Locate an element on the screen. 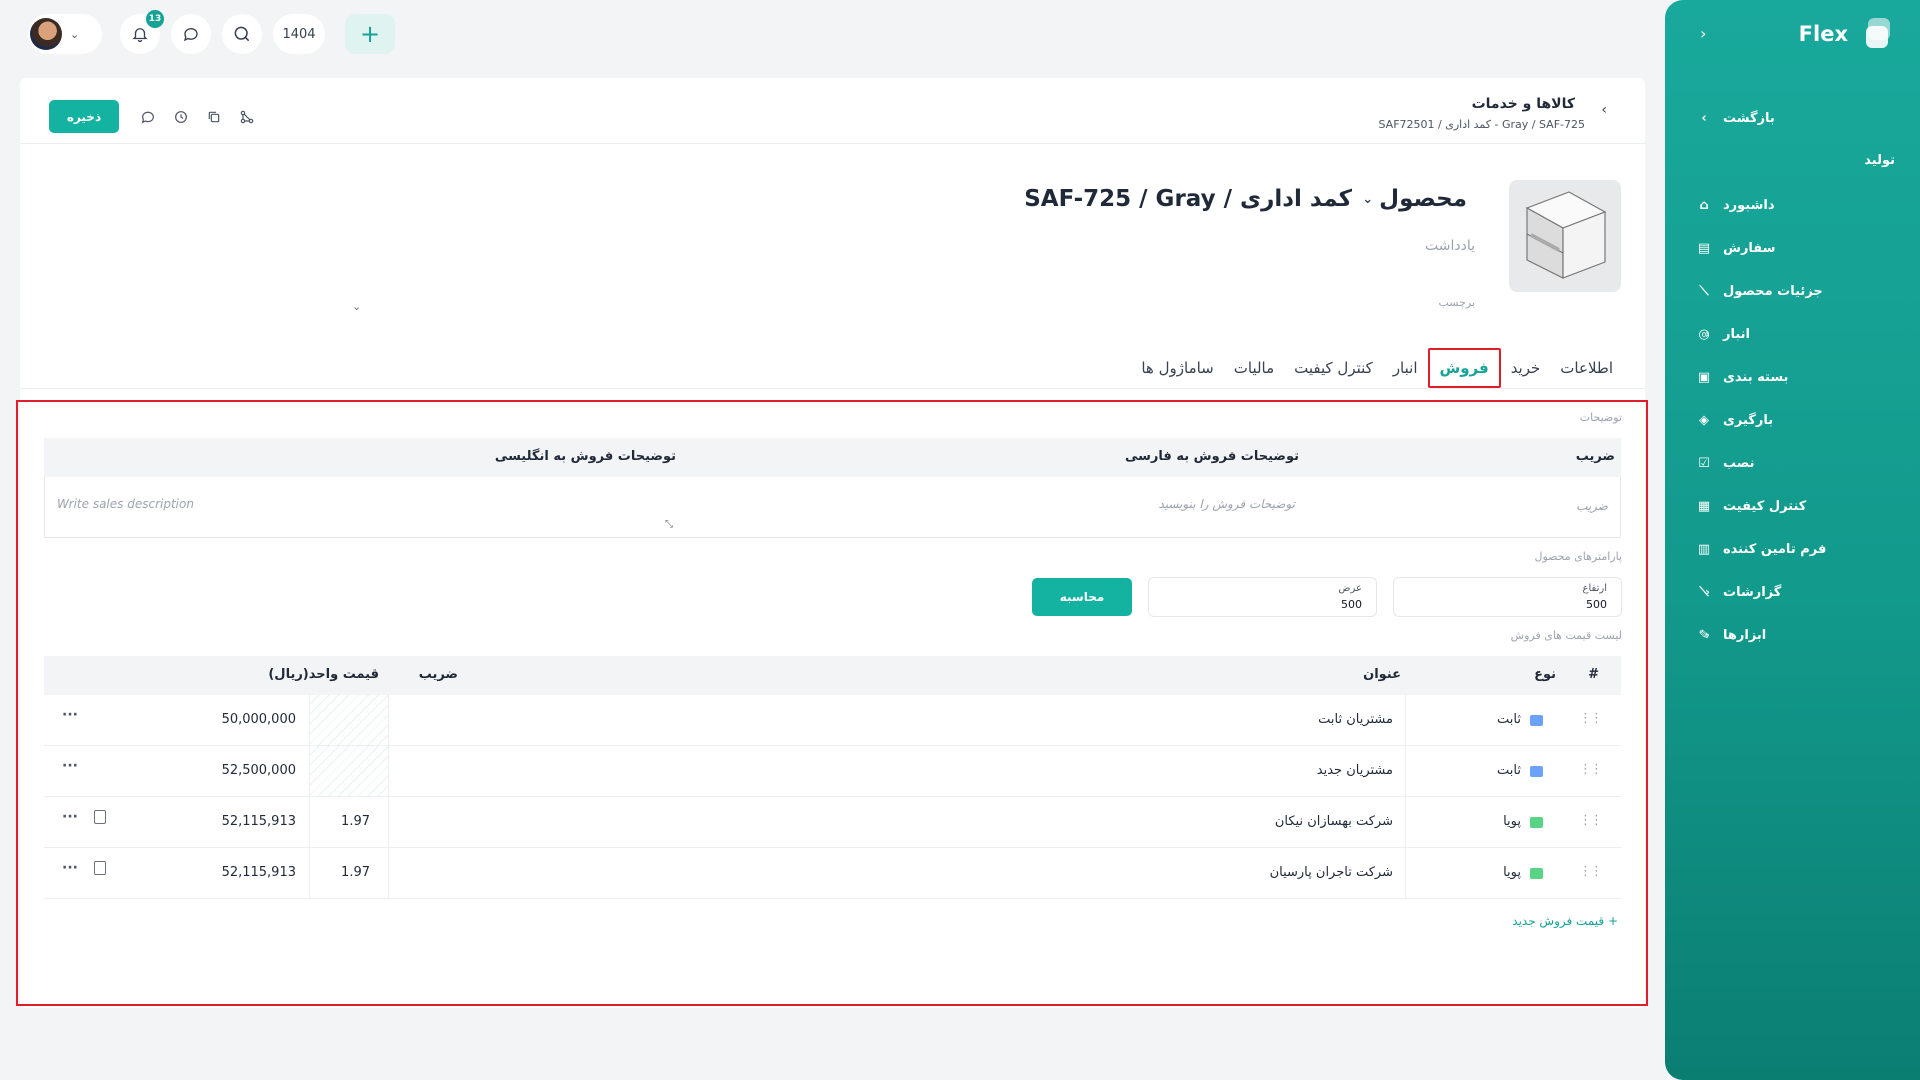  year-label: 1404 is located at coordinates (299, 34).